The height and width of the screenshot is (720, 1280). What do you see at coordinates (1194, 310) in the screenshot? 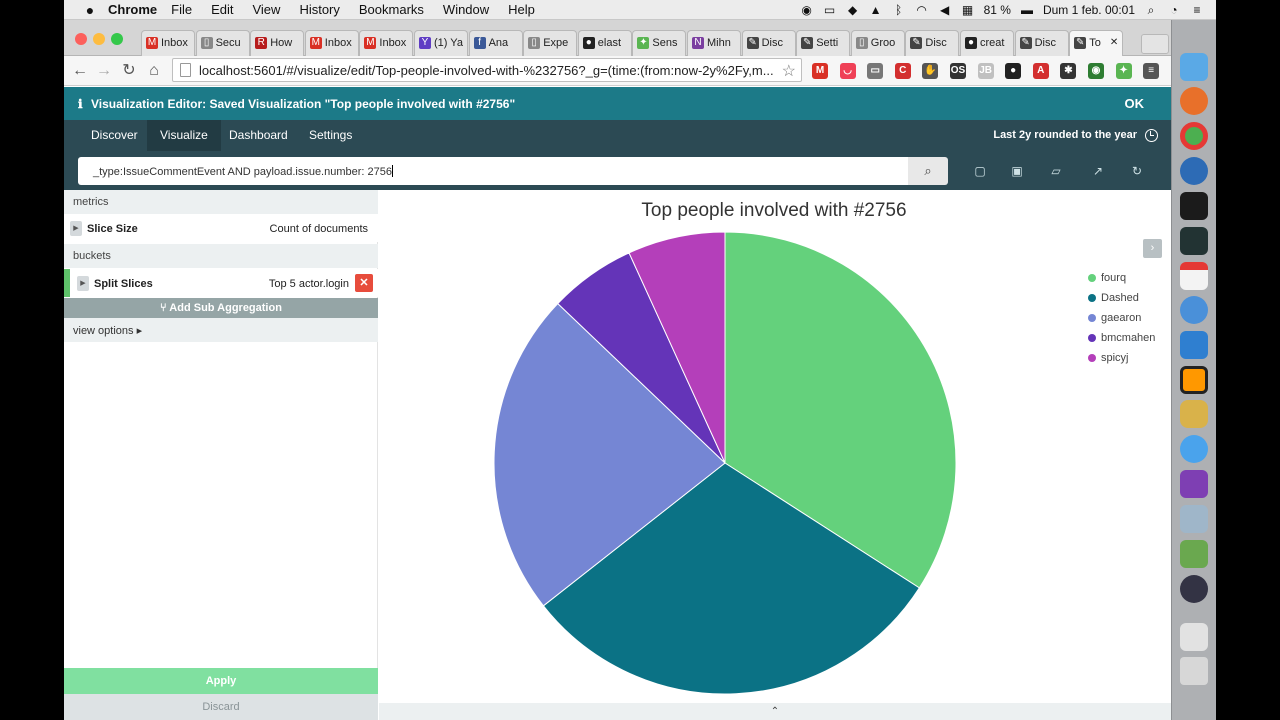
I see `tweetdeck-icon` at bounding box center [1194, 310].